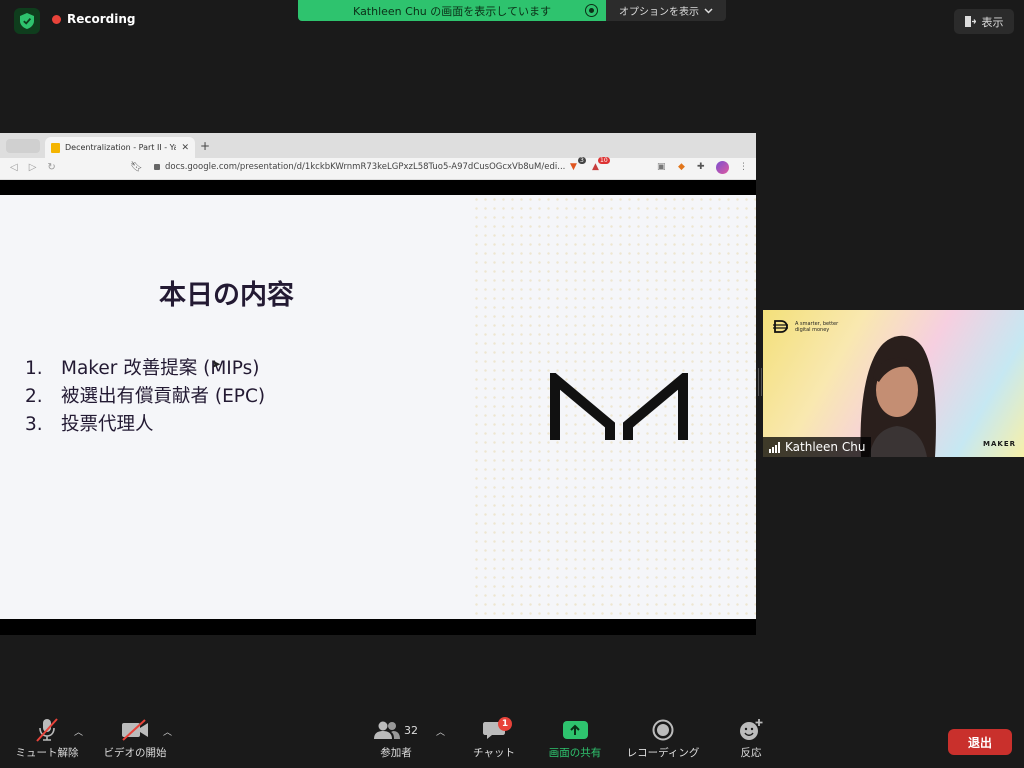 The height and width of the screenshot is (768, 1024). What do you see at coordinates (163, 396) in the screenshot?
I see `list-item-text: 被選出有償貢献者 (EPC)` at bounding box center [163, 396].